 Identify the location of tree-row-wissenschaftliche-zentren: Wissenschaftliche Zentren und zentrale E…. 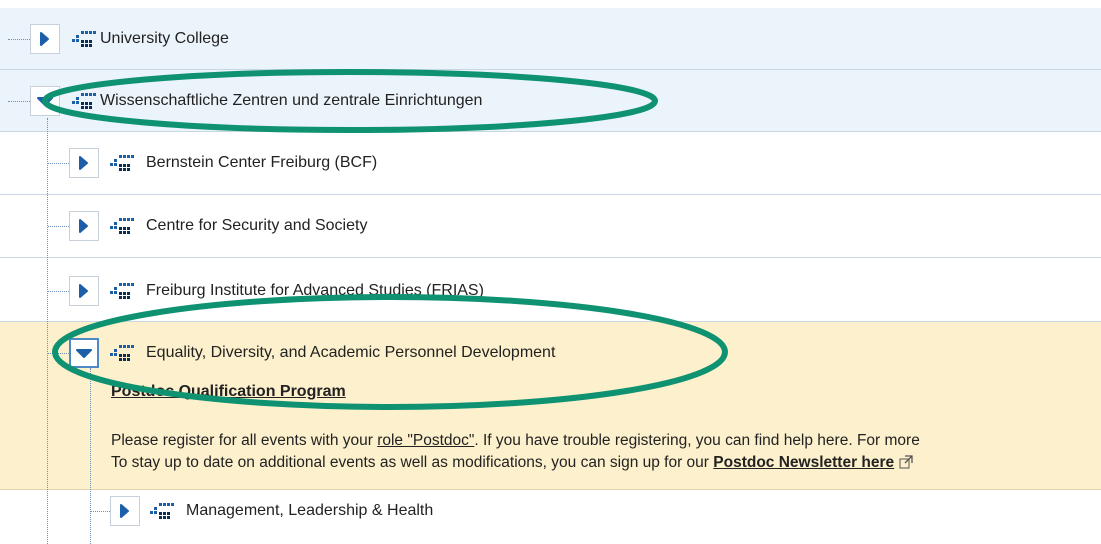
(550, 101).